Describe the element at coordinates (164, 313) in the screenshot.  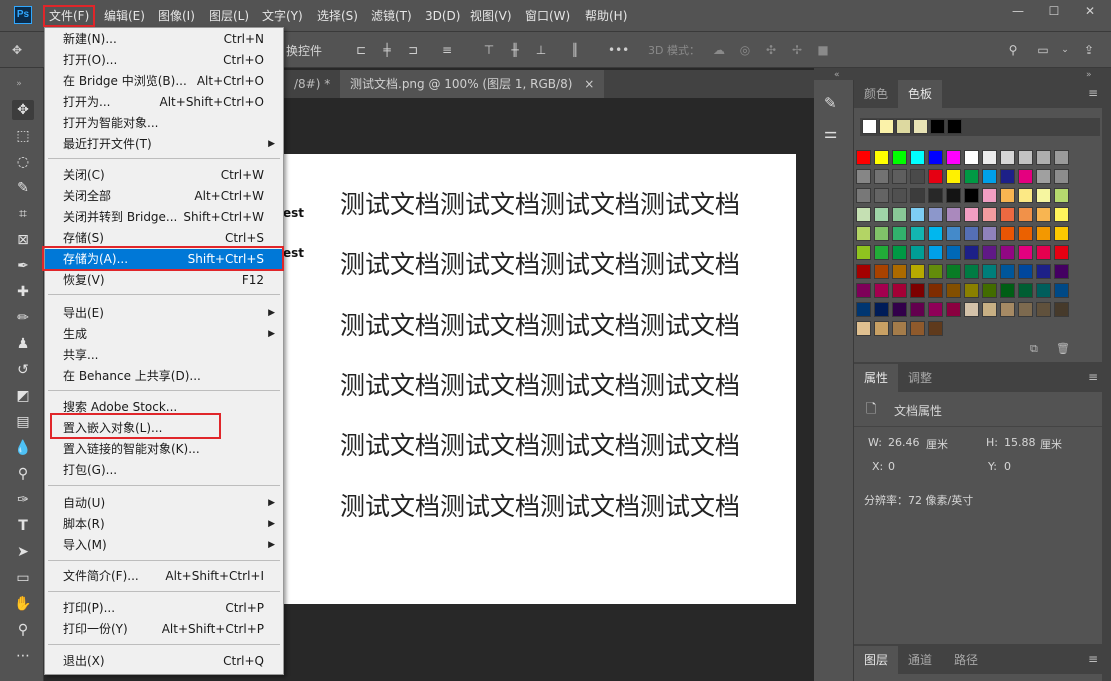
I see `menu-item-export: 导出(E) ▶` at that location.